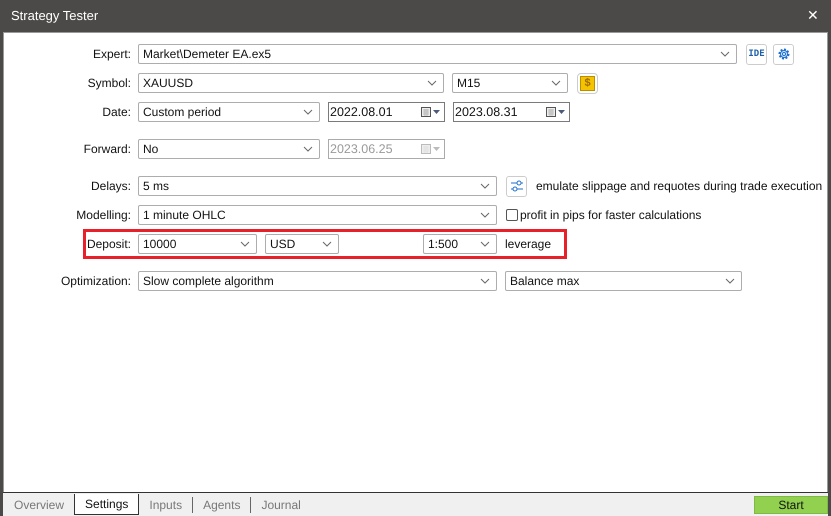  Describe the element at coordinates (291, 83) in the screenshot. I see `symbol-dropdown: XAUUSD` at that location.